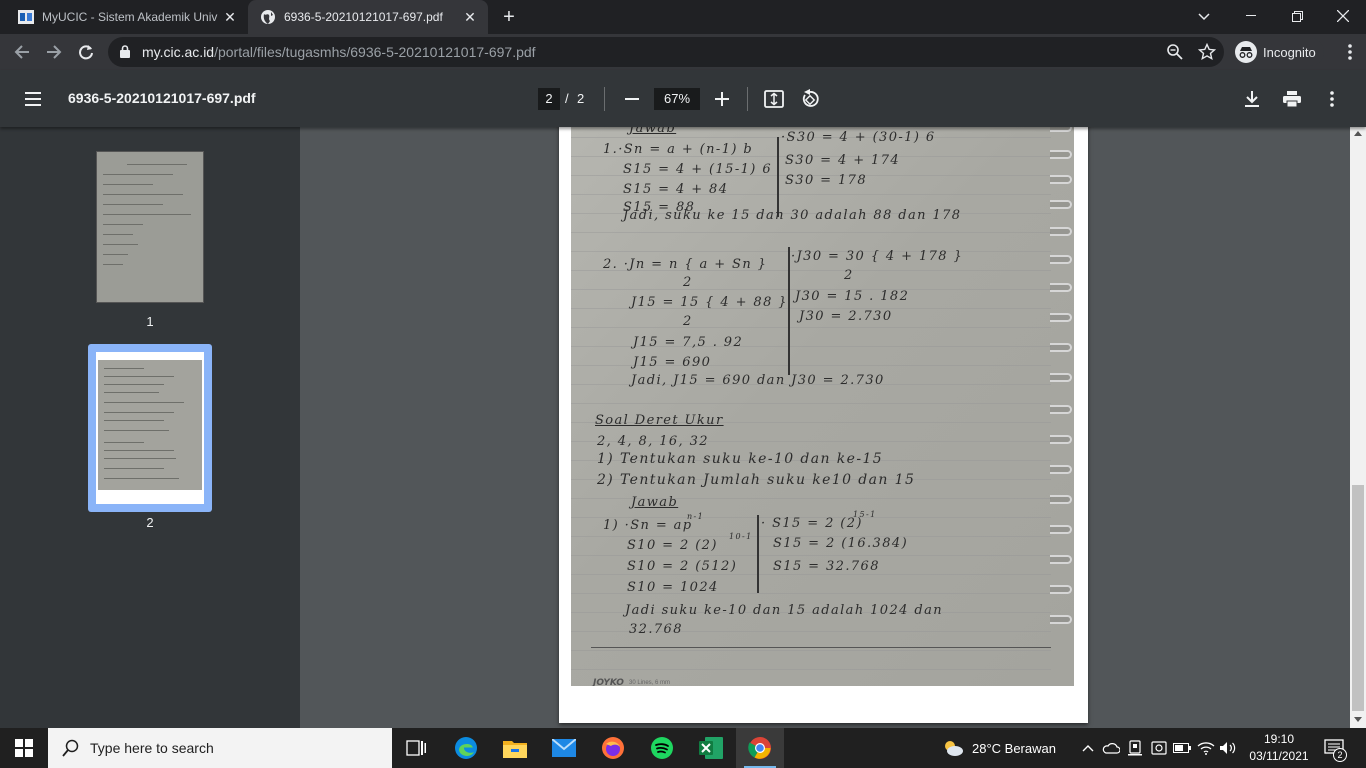  I want to click on zoom-in-icon, so click(722, 99).